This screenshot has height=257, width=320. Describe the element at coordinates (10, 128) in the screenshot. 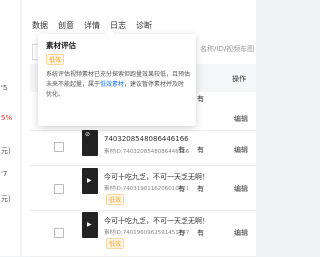

I see `left-stats-strip: '5 5% 元) '7 元)` at that location.